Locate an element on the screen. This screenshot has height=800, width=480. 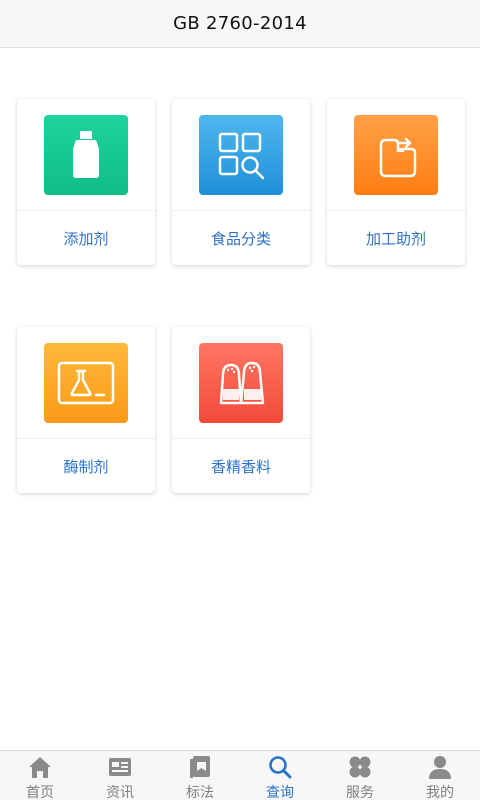
tab-label: 我的 is located at coordinates (440, 792).